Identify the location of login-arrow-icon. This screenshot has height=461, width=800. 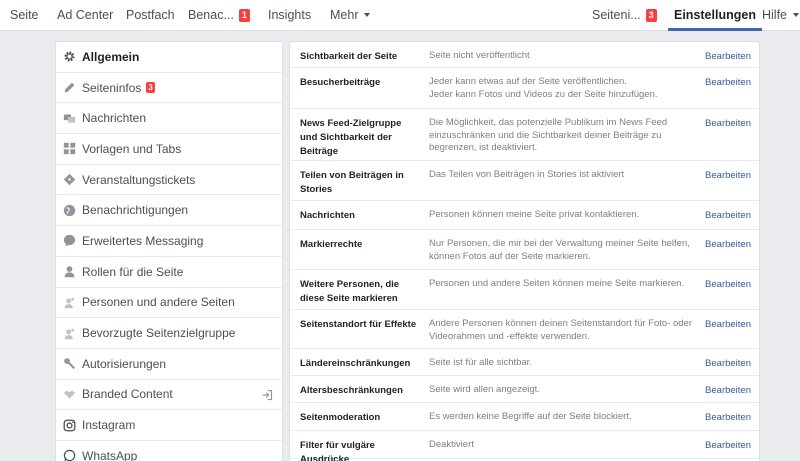
(267, 395).